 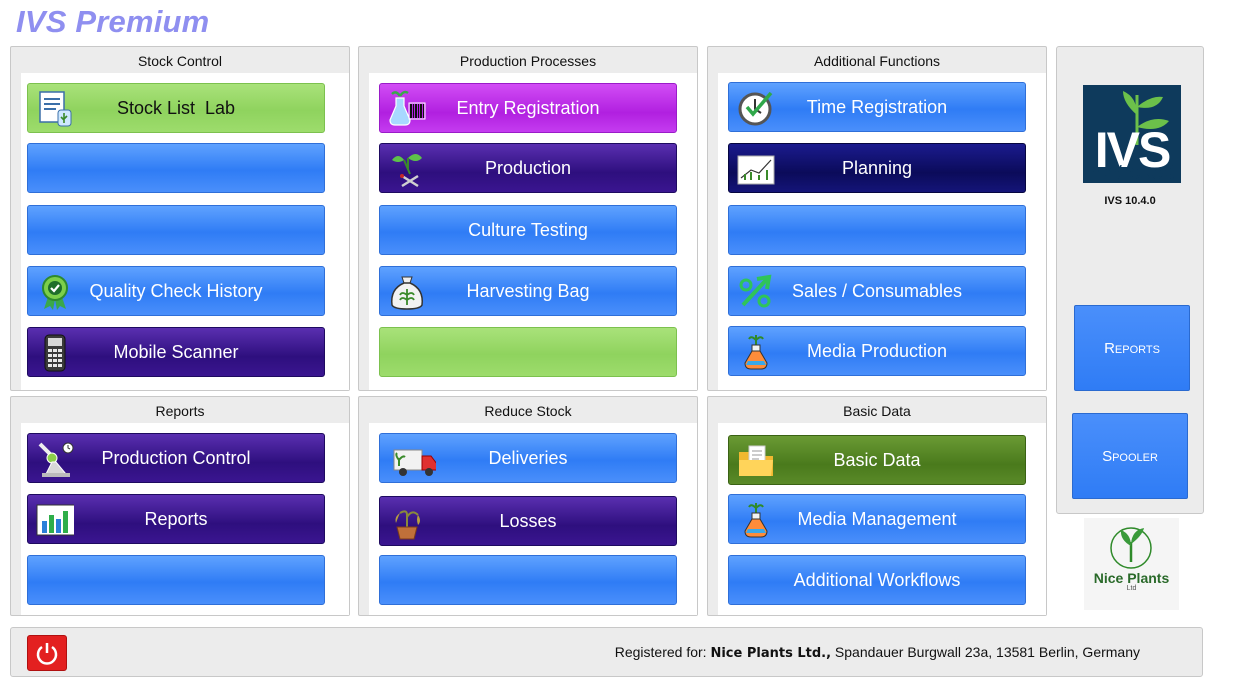 I want to click on losses-button: Losses, so click(x=528, y=521).